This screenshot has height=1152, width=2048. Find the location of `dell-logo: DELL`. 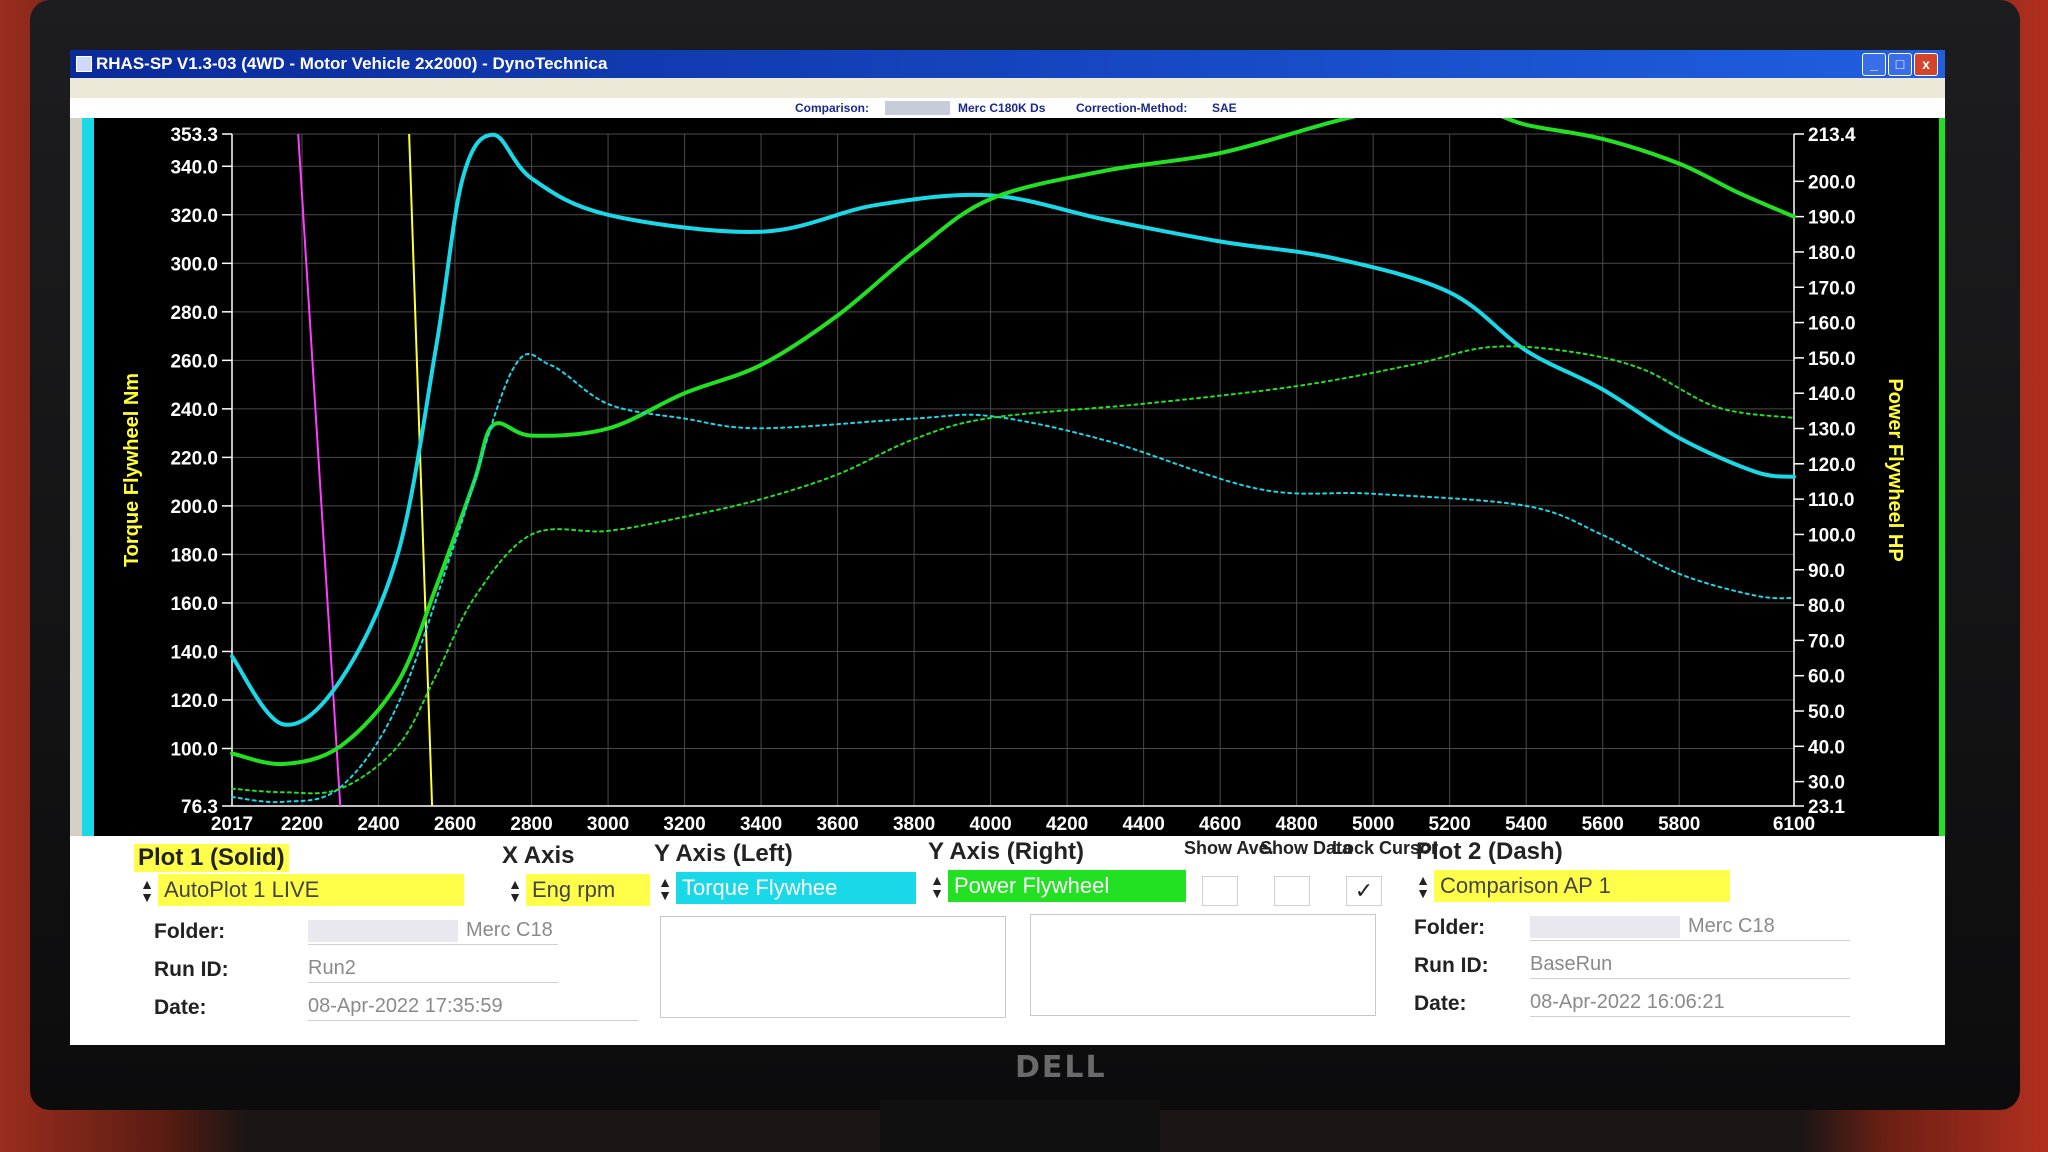

dell-logo: DELL is located at coordinates (1061, 1067).